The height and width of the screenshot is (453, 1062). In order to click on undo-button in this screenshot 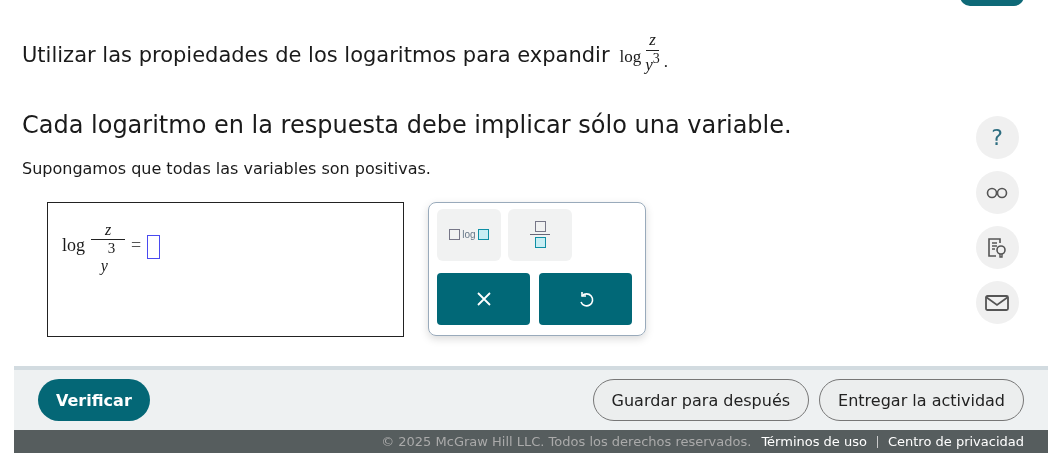, I will do `click(585, 298)`.